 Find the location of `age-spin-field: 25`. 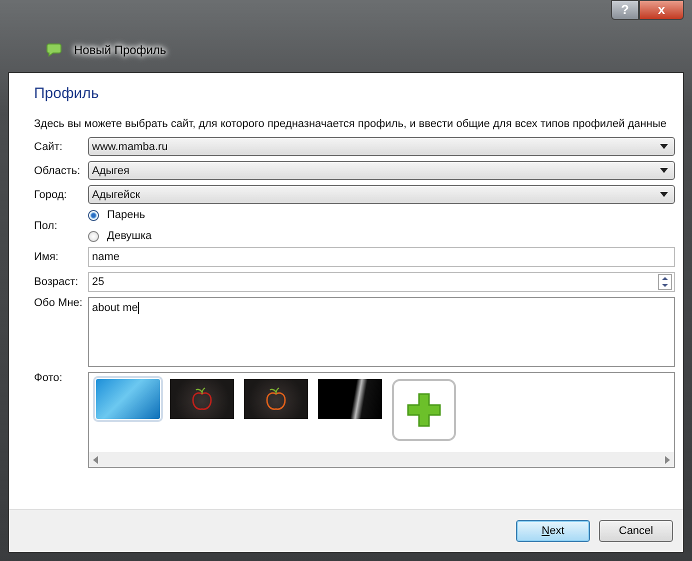

age-spin-field: 25 is located at coordinates (381, 282).